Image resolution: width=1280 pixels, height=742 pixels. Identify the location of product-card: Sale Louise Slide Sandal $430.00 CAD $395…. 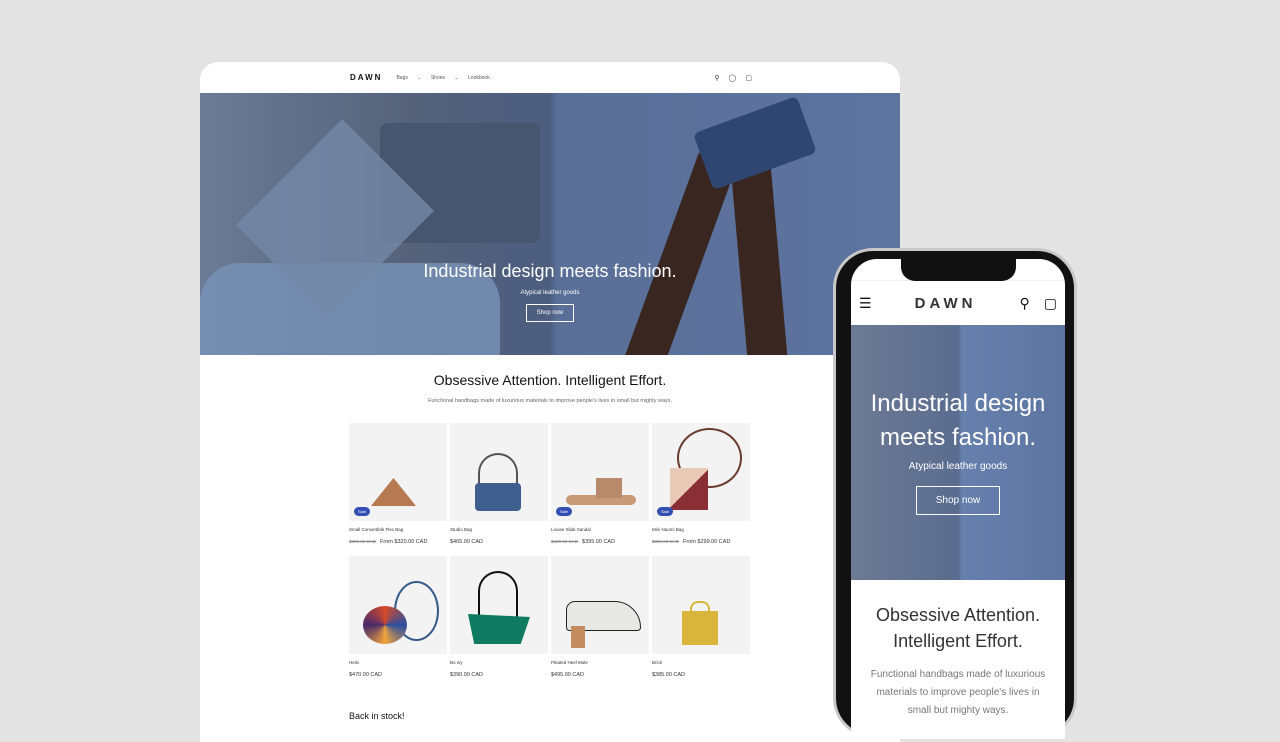
(600, 489).